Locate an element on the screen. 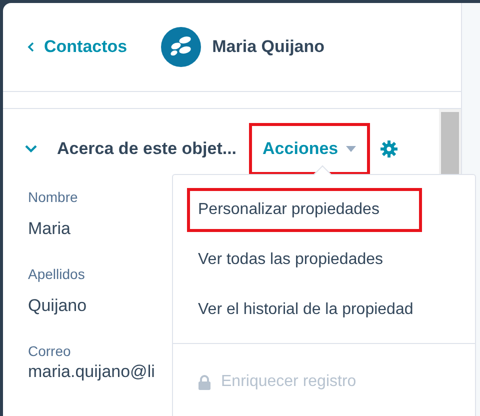  settings-icon is located at coordinates (389, 149).